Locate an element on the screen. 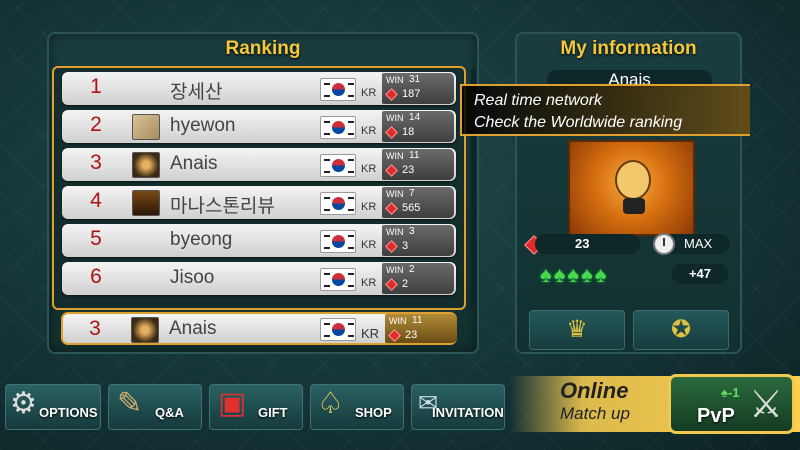  medal-button: ✪ is located at coordinates (681, 330).